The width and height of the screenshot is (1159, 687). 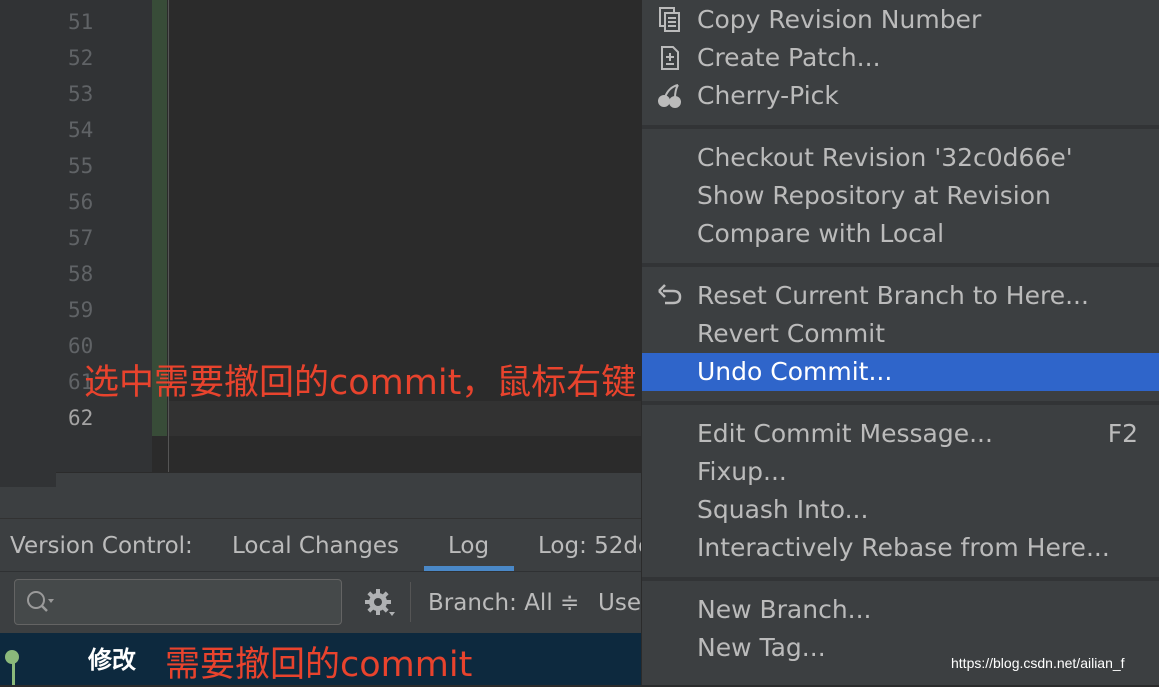 I want to click on line-number: 56, so click(x=81, y=202).